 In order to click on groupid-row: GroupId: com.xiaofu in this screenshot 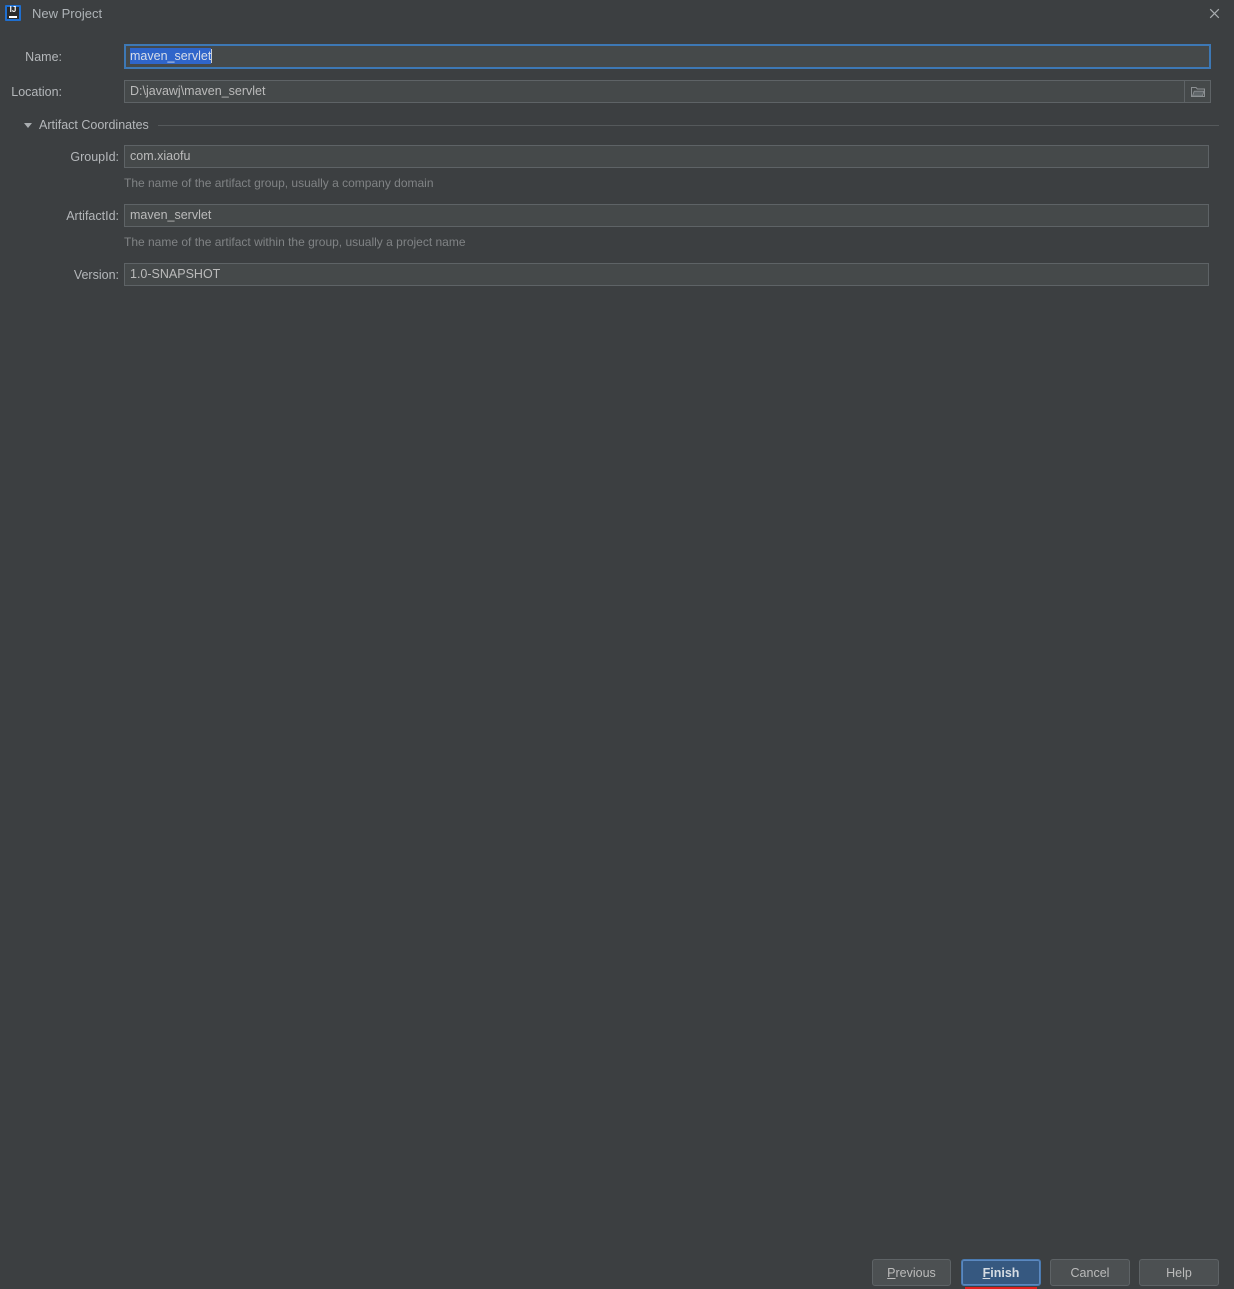, I will do `click(607, 156)`.